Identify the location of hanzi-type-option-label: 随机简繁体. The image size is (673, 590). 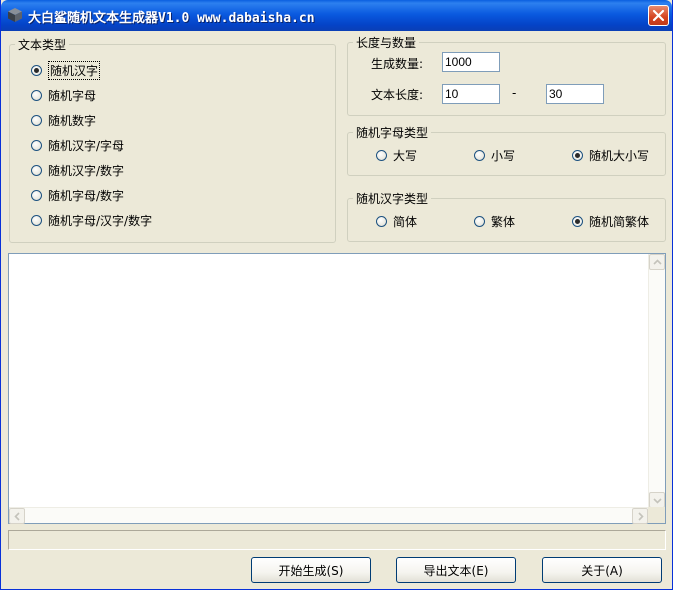
(619, 221).